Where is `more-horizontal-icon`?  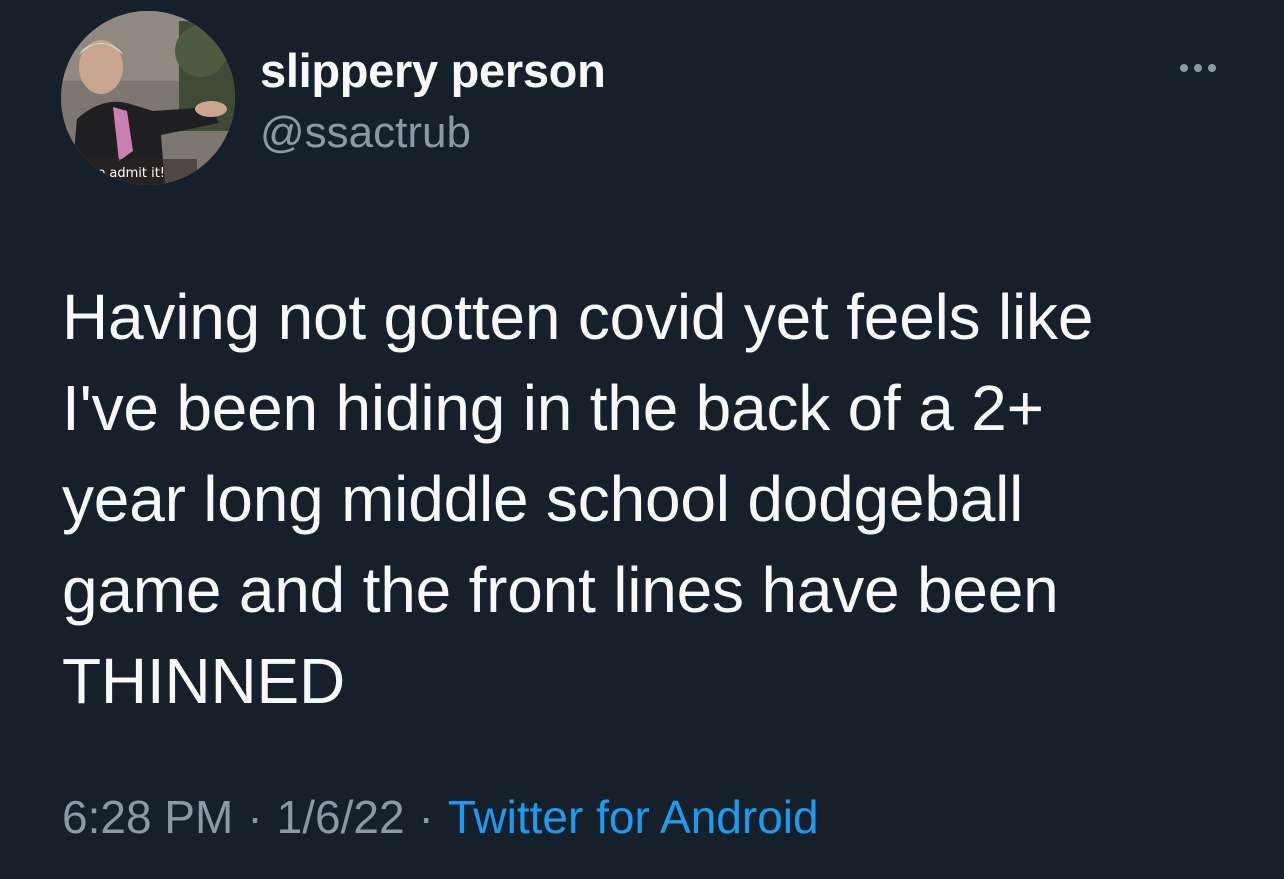
more-horizontal-icon is located at coordinates (1184, 68).